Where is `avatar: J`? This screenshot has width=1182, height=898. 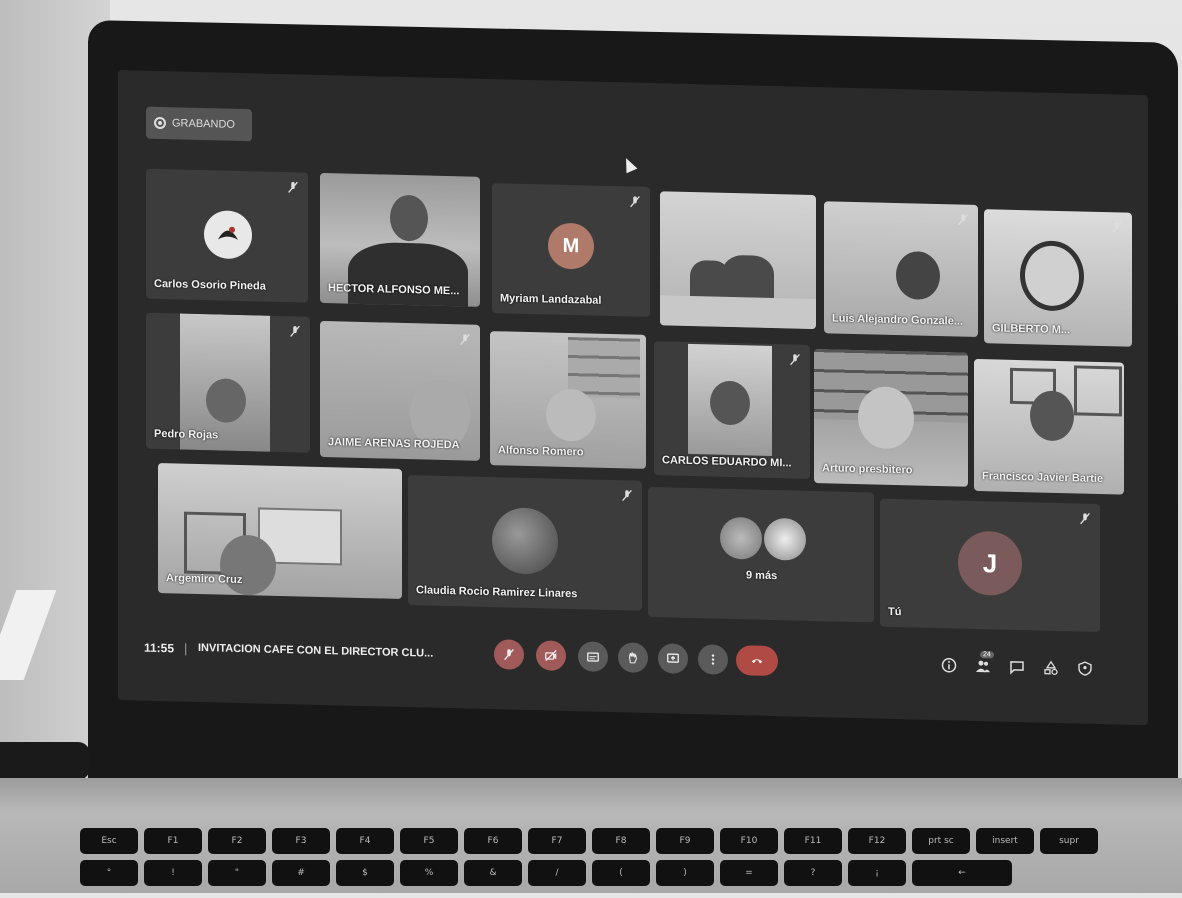 avatar: J is located at coordinates (990, 564).